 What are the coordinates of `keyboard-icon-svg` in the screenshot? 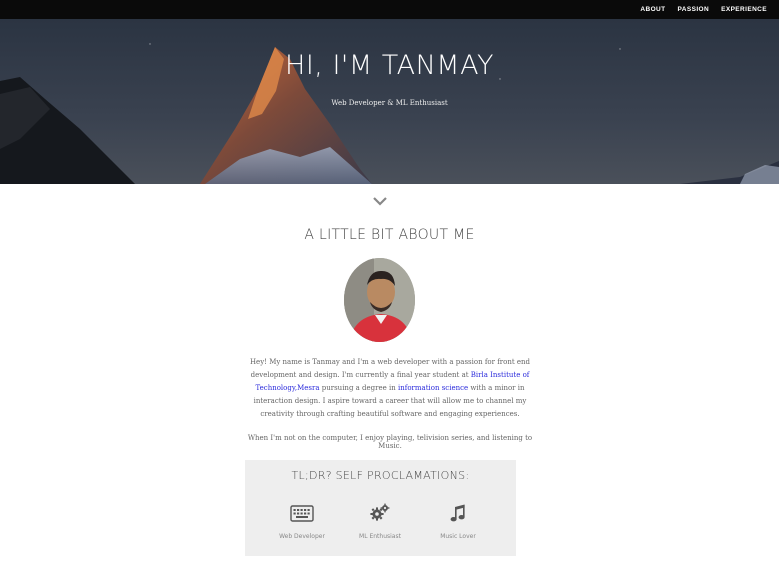 It's located at (302, 513).